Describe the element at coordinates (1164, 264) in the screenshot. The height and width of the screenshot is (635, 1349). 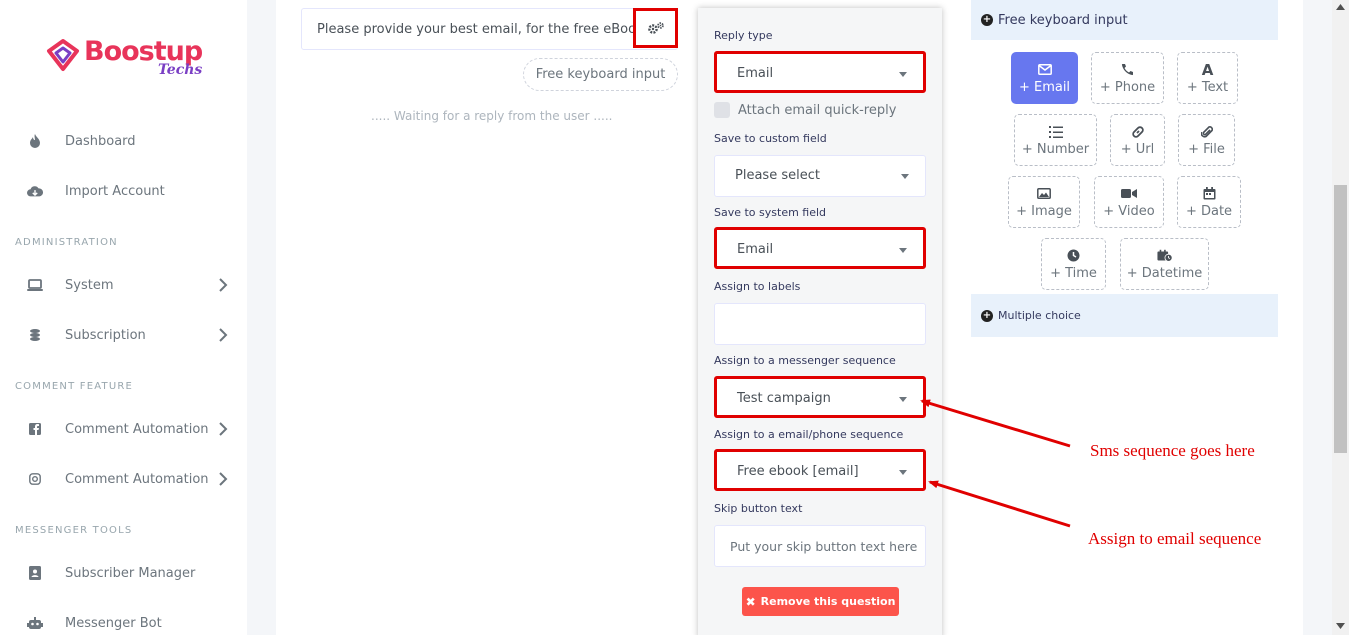
I see `tile-datetime: + Datetime` at that location.